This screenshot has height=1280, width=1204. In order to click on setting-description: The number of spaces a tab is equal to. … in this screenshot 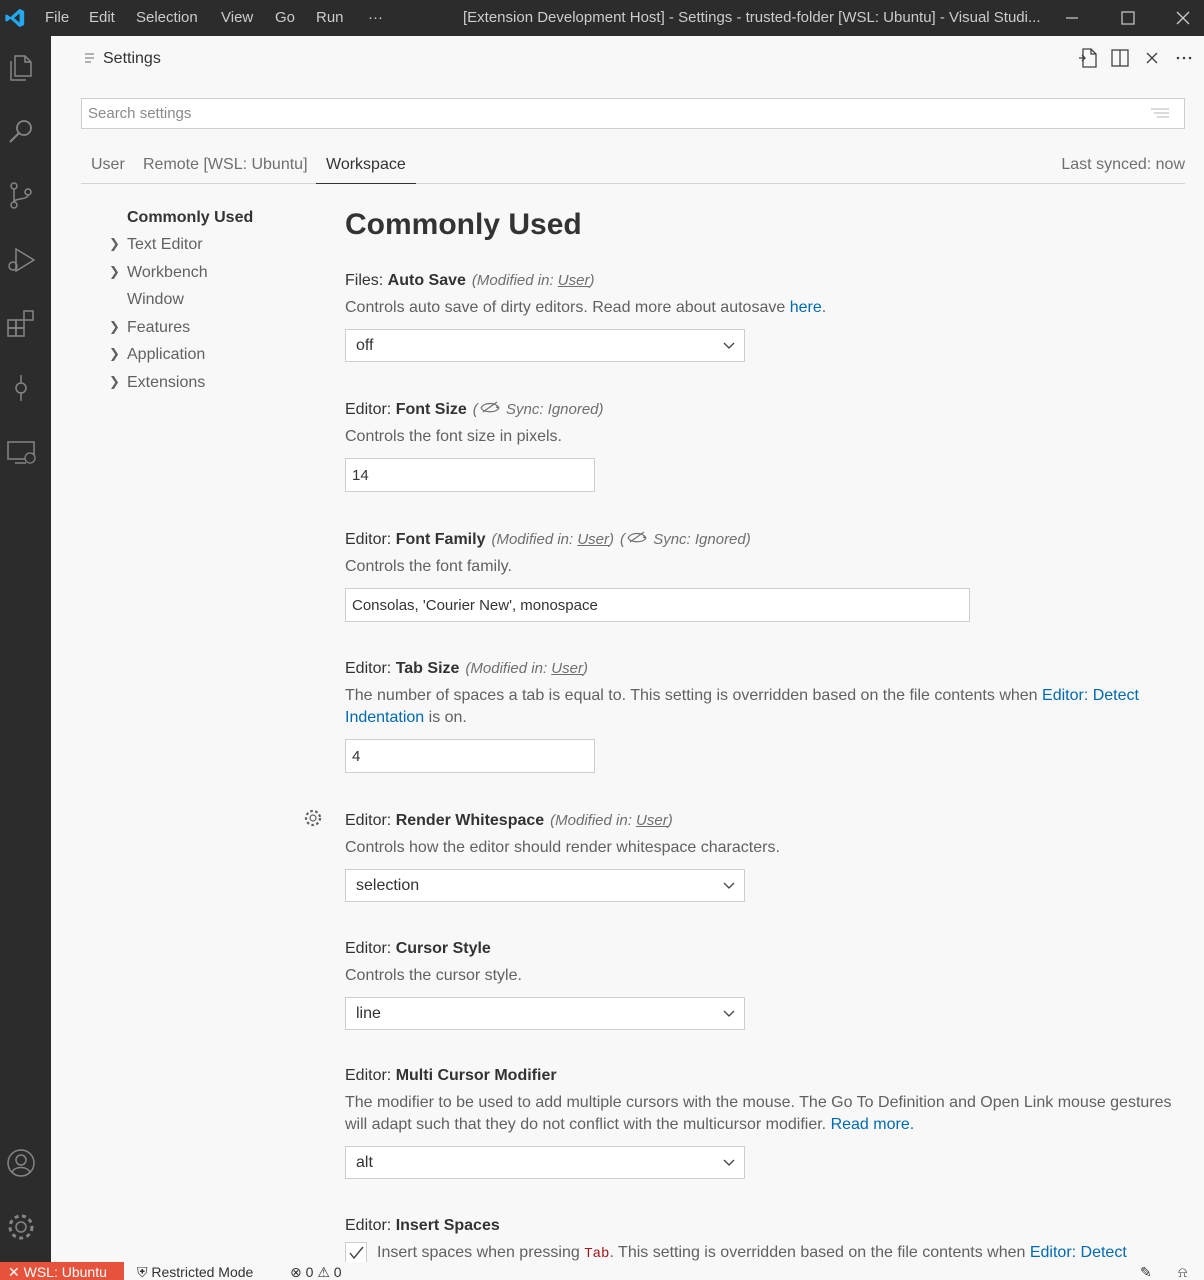, I will do `click(742, 706)`.